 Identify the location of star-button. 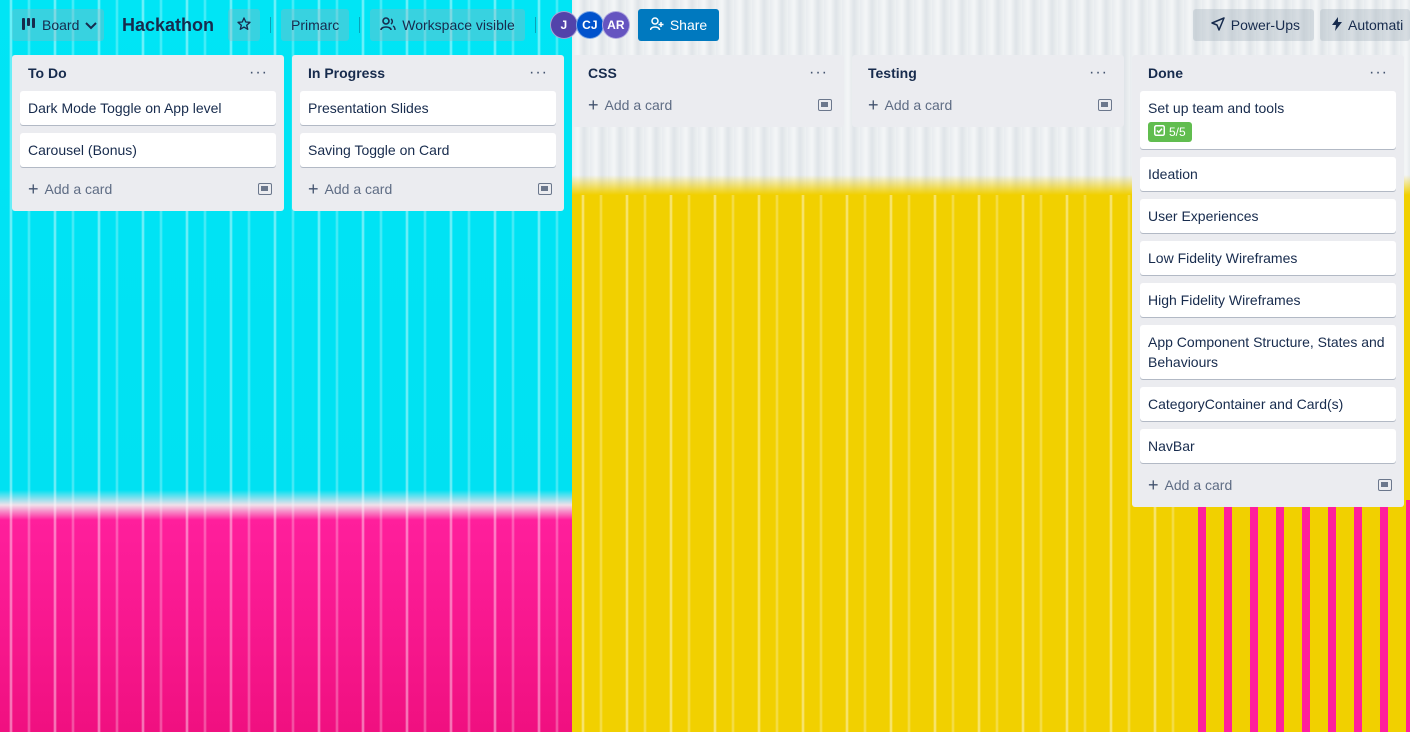
(244, 25).